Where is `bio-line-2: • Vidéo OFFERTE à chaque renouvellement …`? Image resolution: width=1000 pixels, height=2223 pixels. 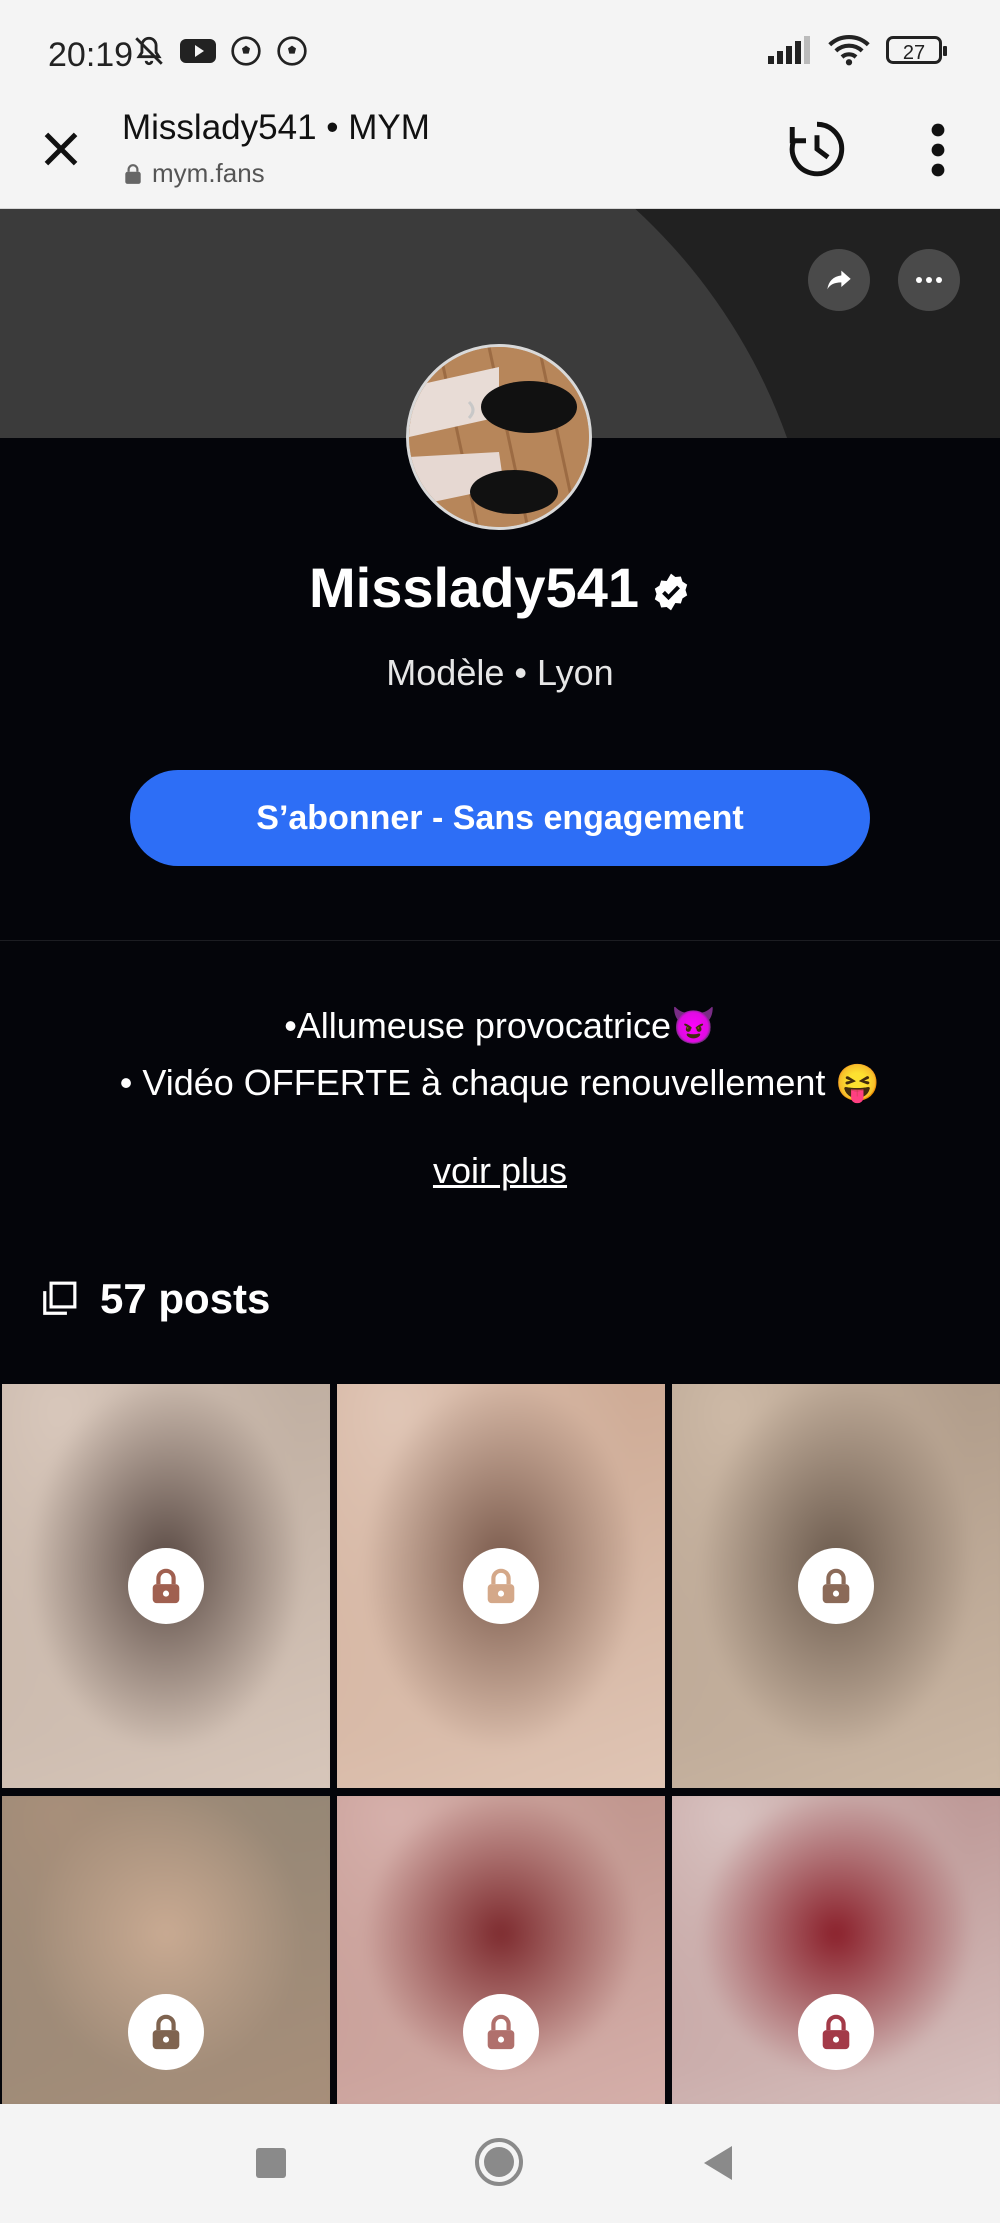 bio-line-2: • Vidéo OFFERTE à chaque renouvellement … is located at coordinates (500, 1082).